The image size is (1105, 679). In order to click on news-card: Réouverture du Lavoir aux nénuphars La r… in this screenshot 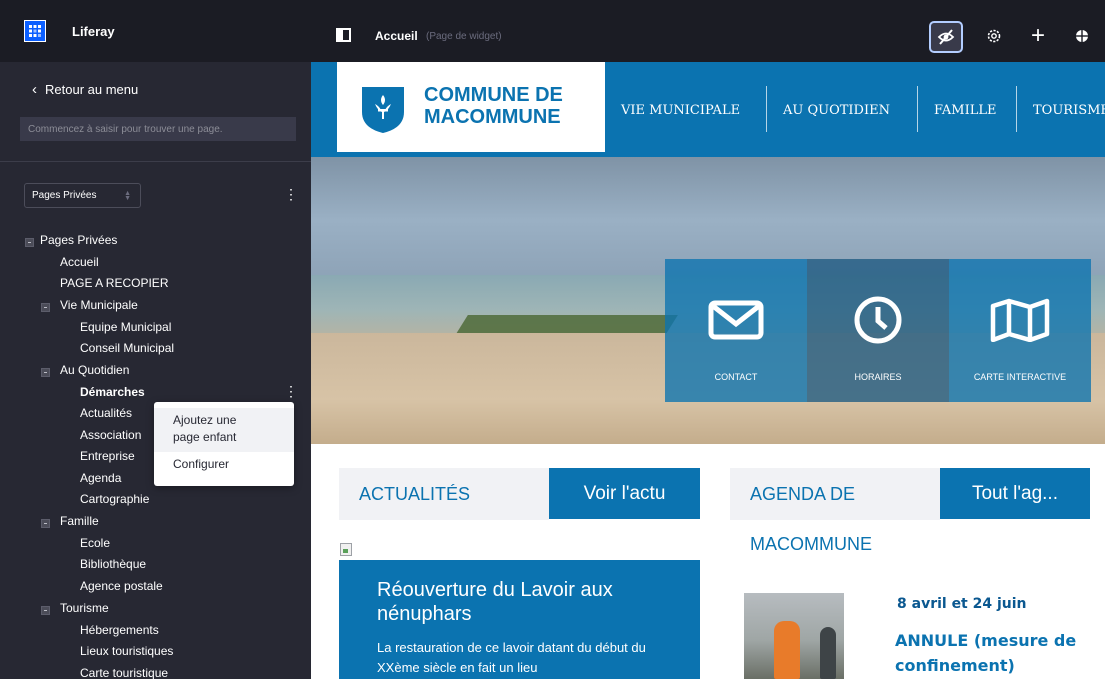, I will do `click(519, 619)`.